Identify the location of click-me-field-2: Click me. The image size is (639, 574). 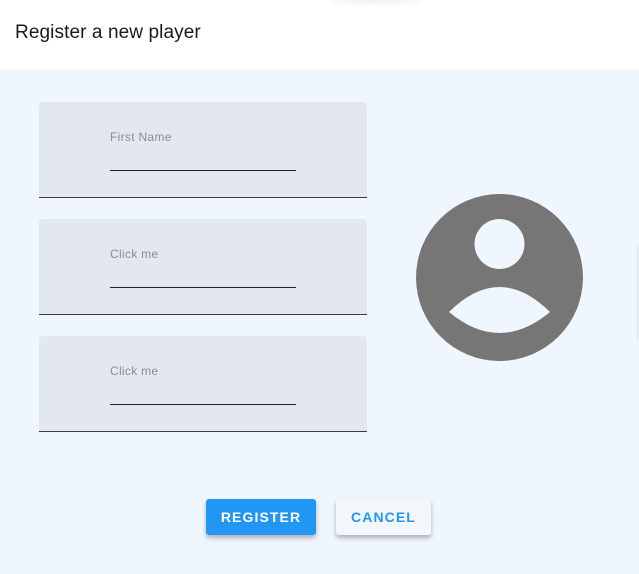
(203, 384).